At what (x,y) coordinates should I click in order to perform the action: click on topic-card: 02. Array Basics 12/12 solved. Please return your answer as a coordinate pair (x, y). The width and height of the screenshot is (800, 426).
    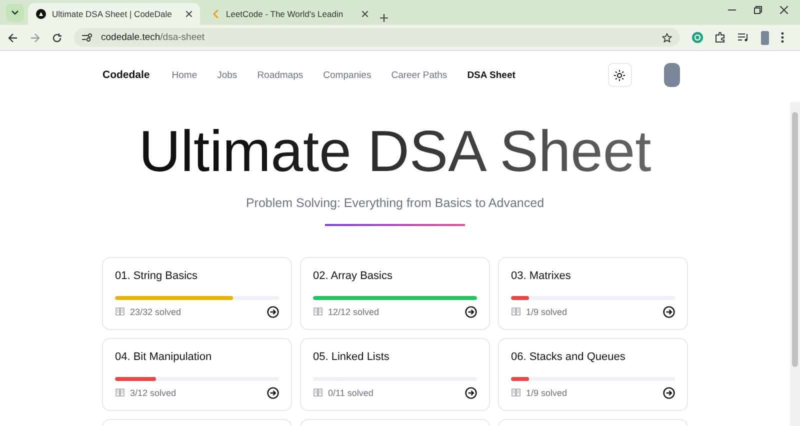
    Looking at the image, I should click on (395, 293).